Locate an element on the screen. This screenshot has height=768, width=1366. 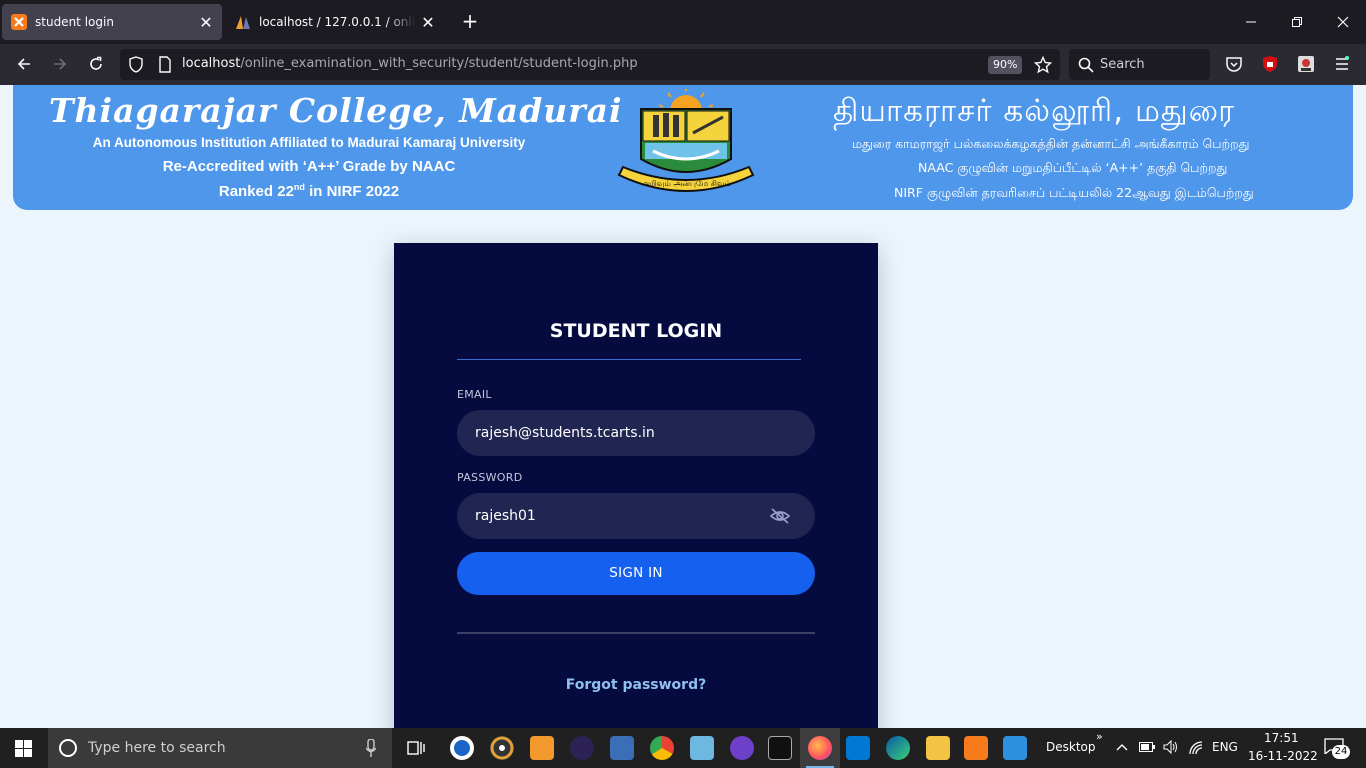
forward-button is located at coordinates (60, 64).